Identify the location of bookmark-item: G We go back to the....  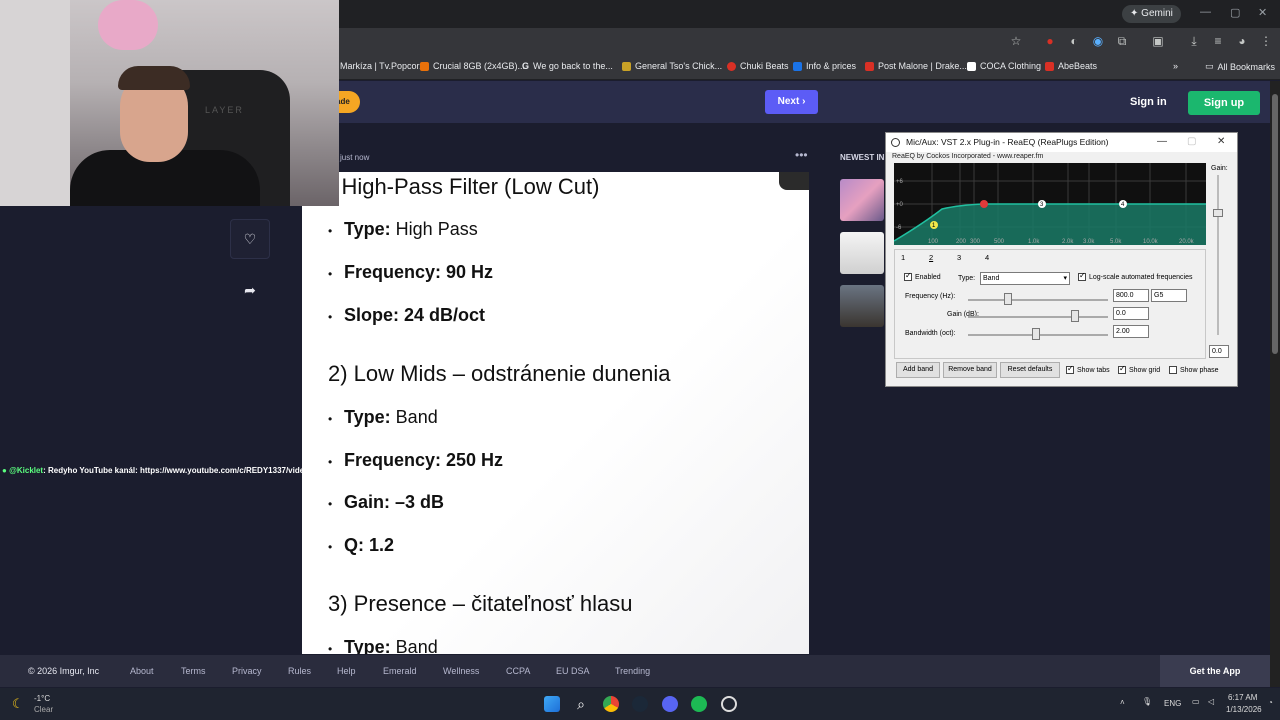
(567, 66).